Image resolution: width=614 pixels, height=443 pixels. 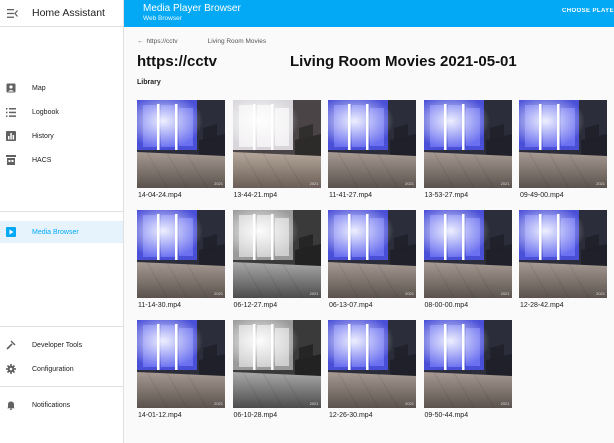 I want to click on gear-icon, so click(x=11, y=369).